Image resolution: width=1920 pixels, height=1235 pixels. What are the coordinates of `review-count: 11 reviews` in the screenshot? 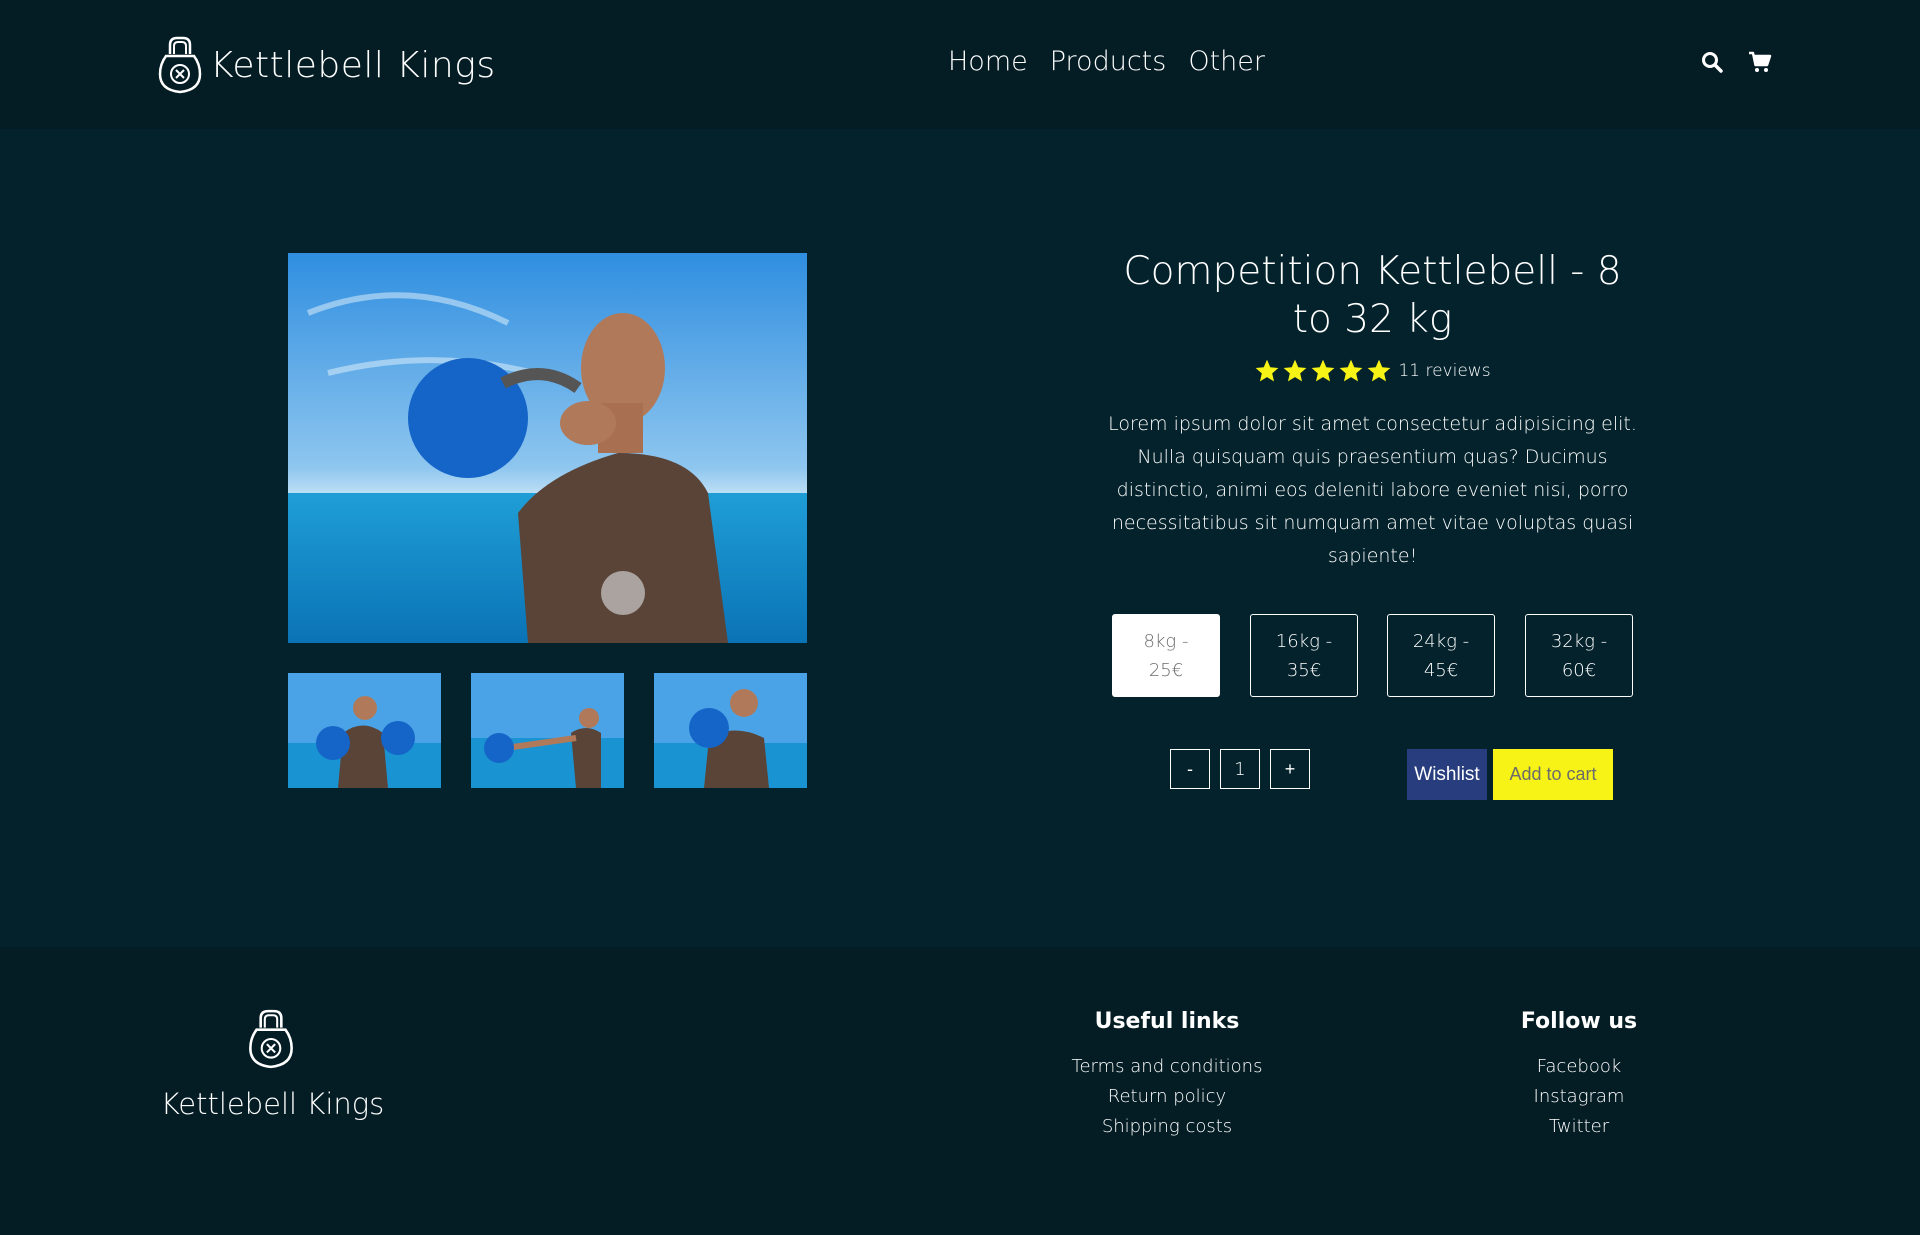 It's located at (1444, 371).